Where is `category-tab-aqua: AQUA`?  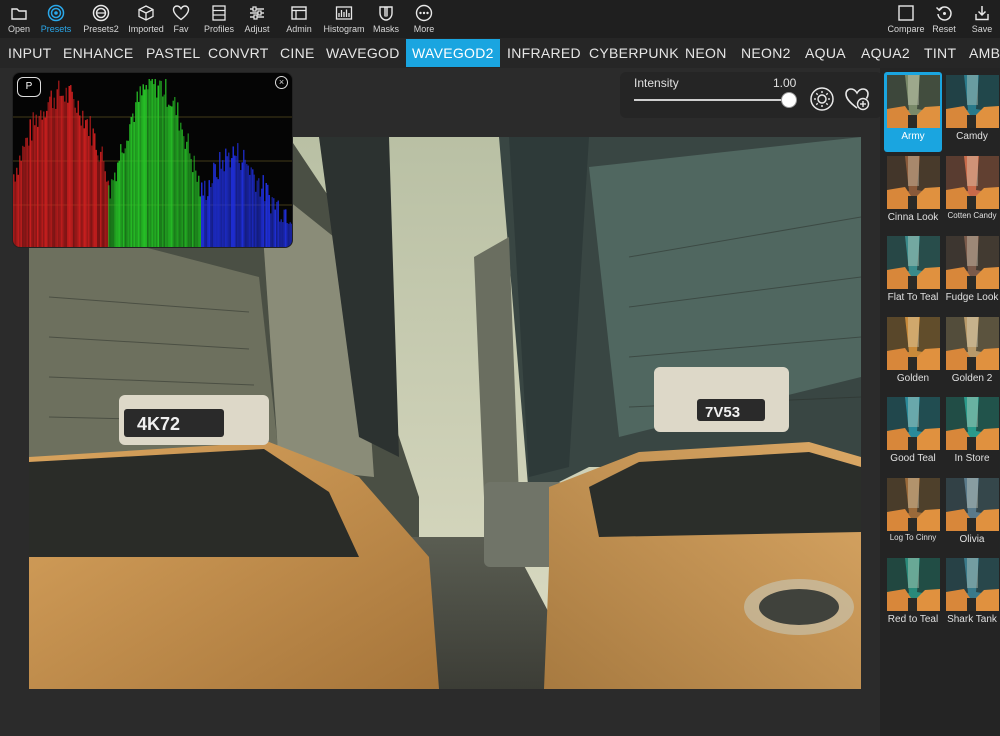
category-tab-aqua: AQUA is located at coordinates (825, 53).